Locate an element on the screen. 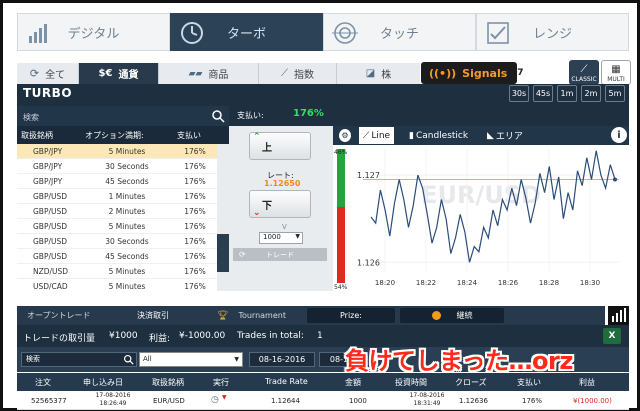 The image size is (640, 411). asset-expiry: 2 Minutes is located at coordinates (127, 211).